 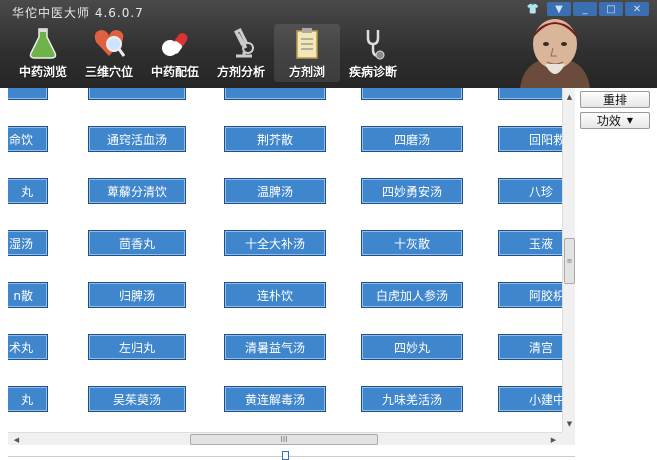 I want to click on chevron-down-icon: ▼, so click(x=630, y=120).